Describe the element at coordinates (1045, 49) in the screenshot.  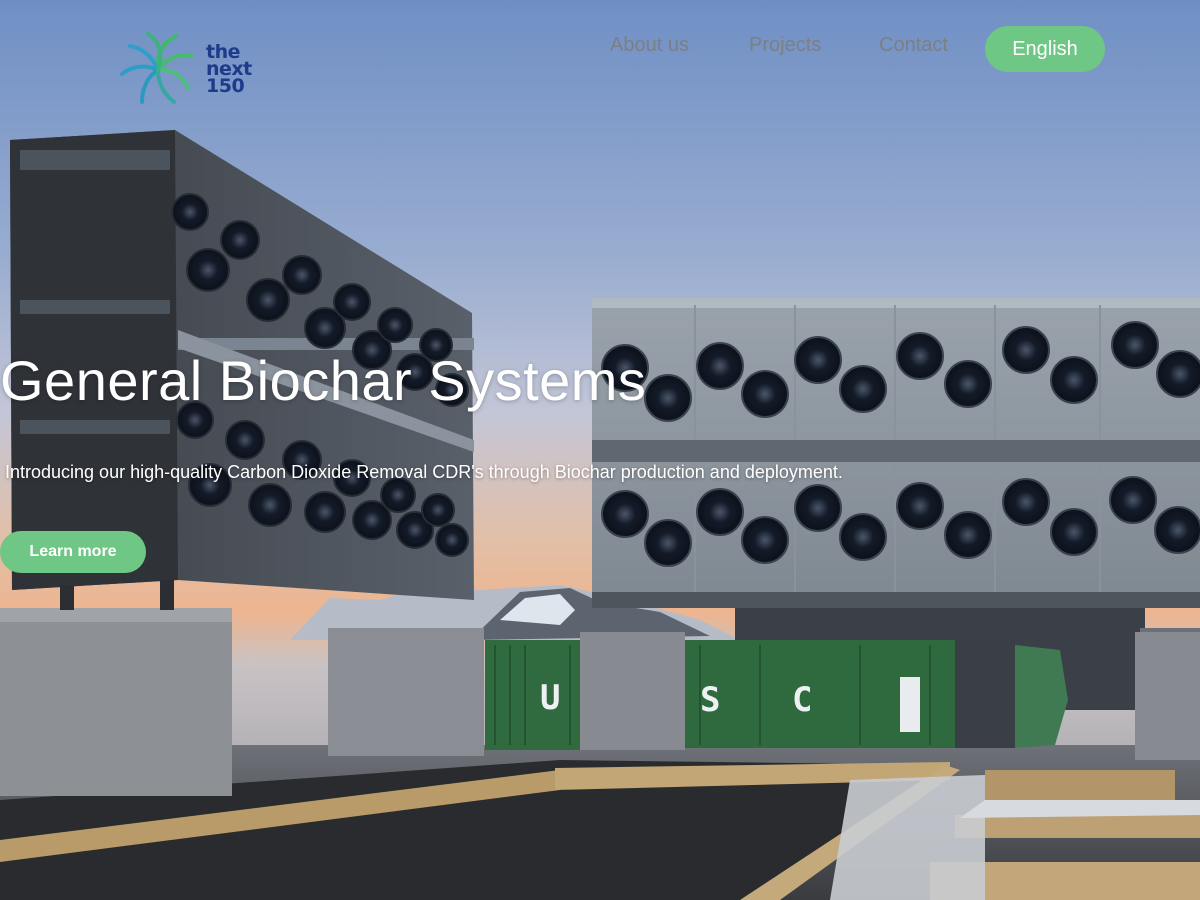
I see `language-button: English` at that location.